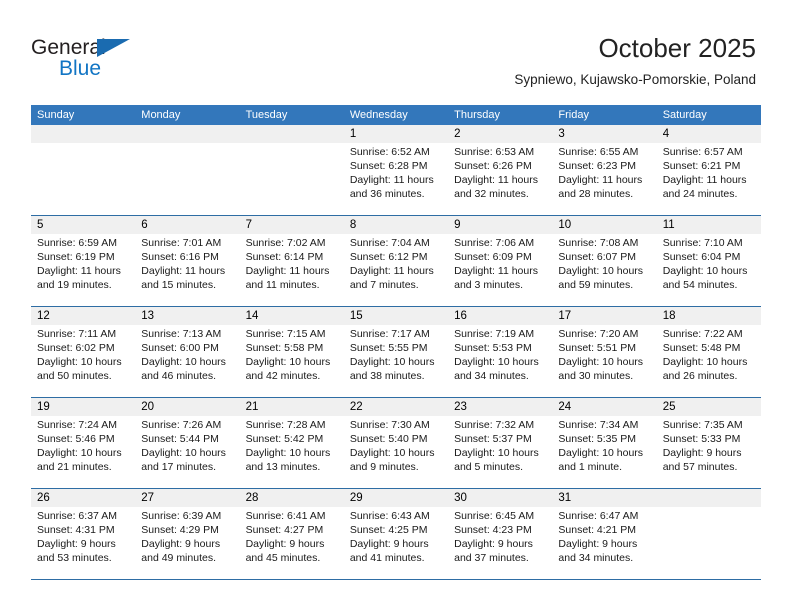 Image resolution: width=792 pixels, height=612 pixels. I want to click on location-subtitle: Sypniewo, Kujawsko-Pomorskie, Poland, so click(635, 79).